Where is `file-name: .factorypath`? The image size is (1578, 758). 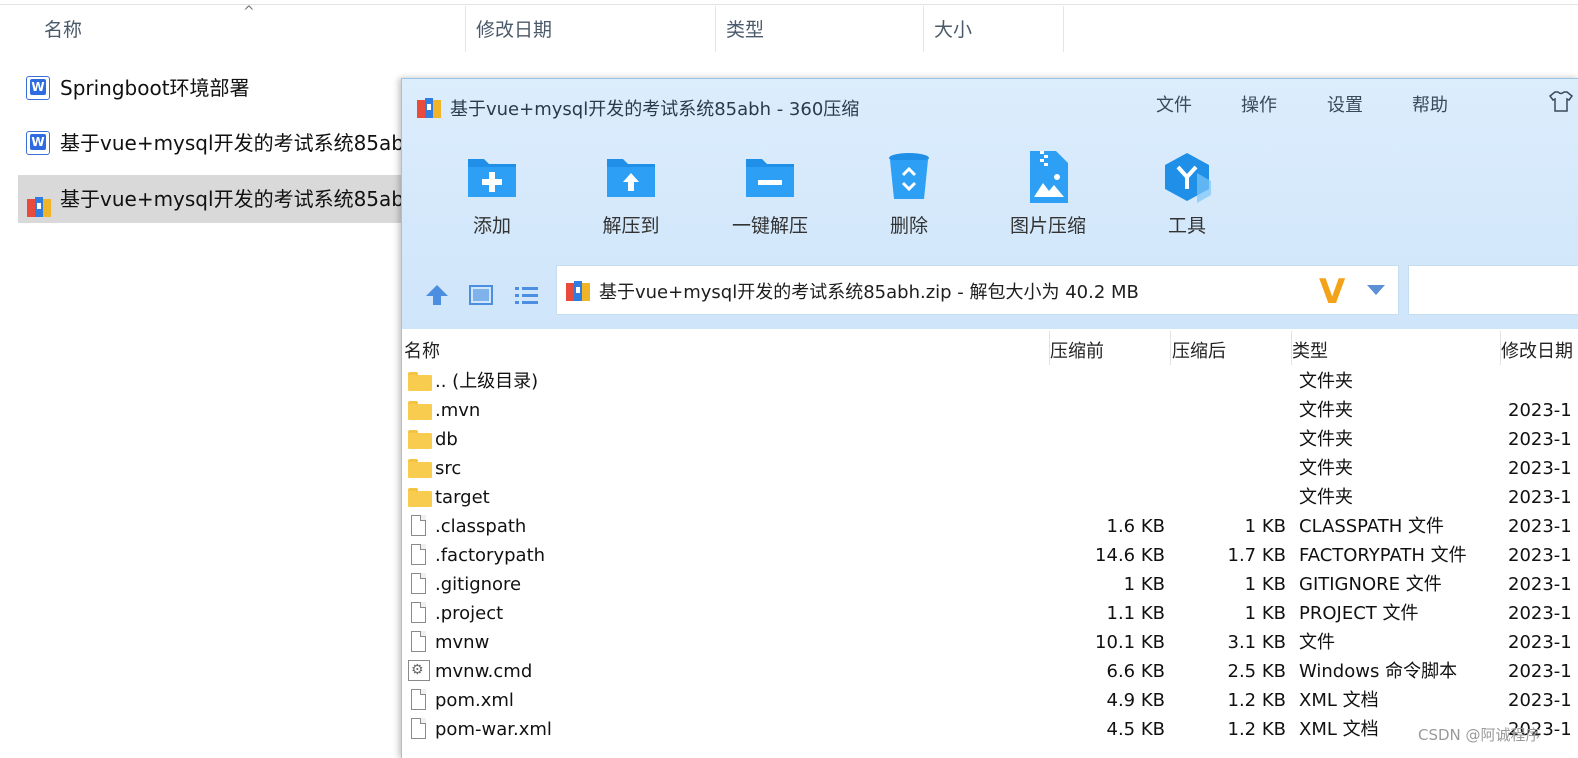
file-name: .factorypath is located at coordinates (490, 555).